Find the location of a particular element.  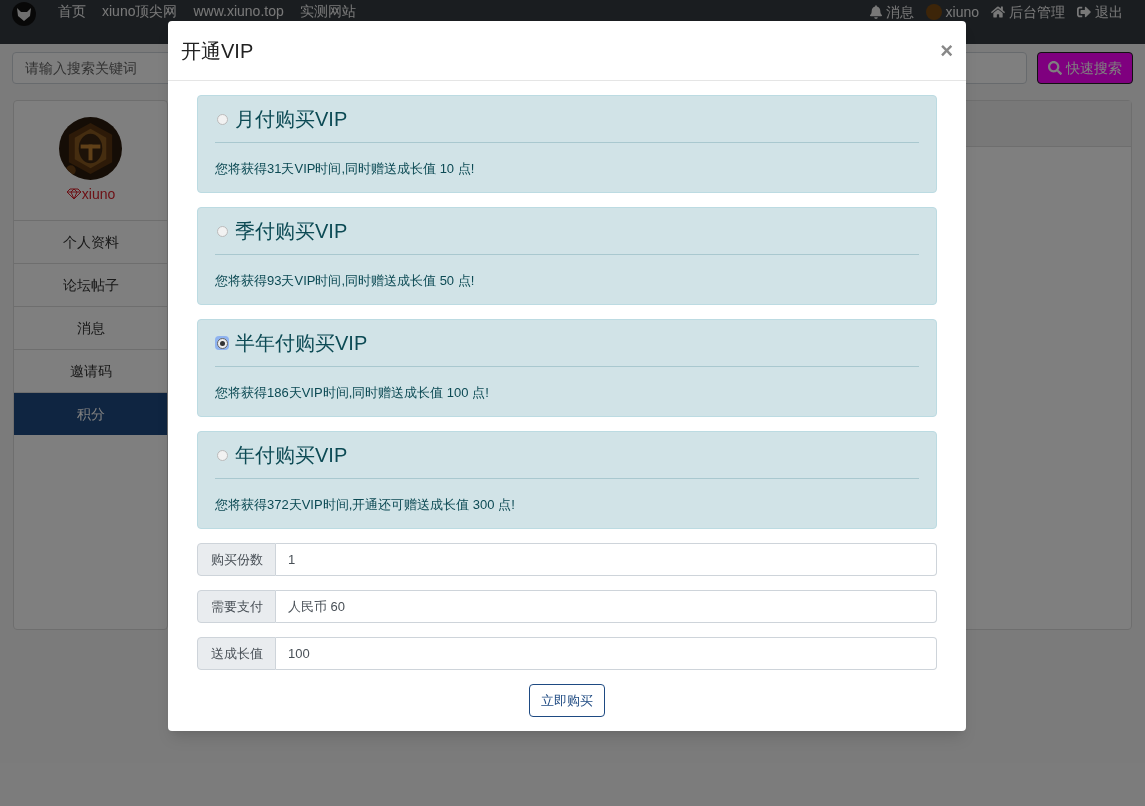

user-avatar is located at coordinates (933, 12).